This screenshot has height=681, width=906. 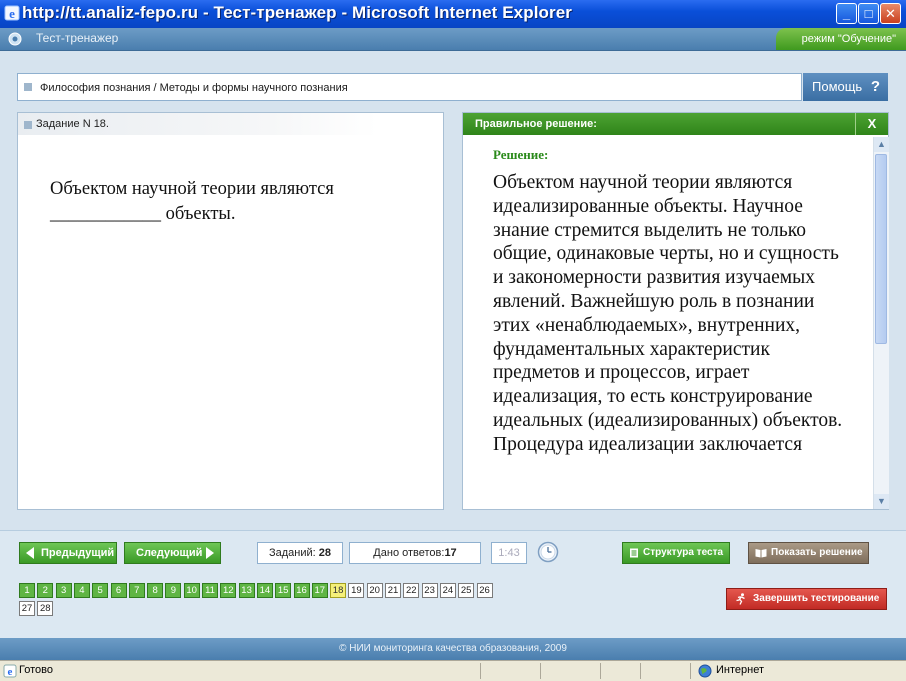 I want to click on solution-header: Правильное решение:, so click(x=675, y=124).